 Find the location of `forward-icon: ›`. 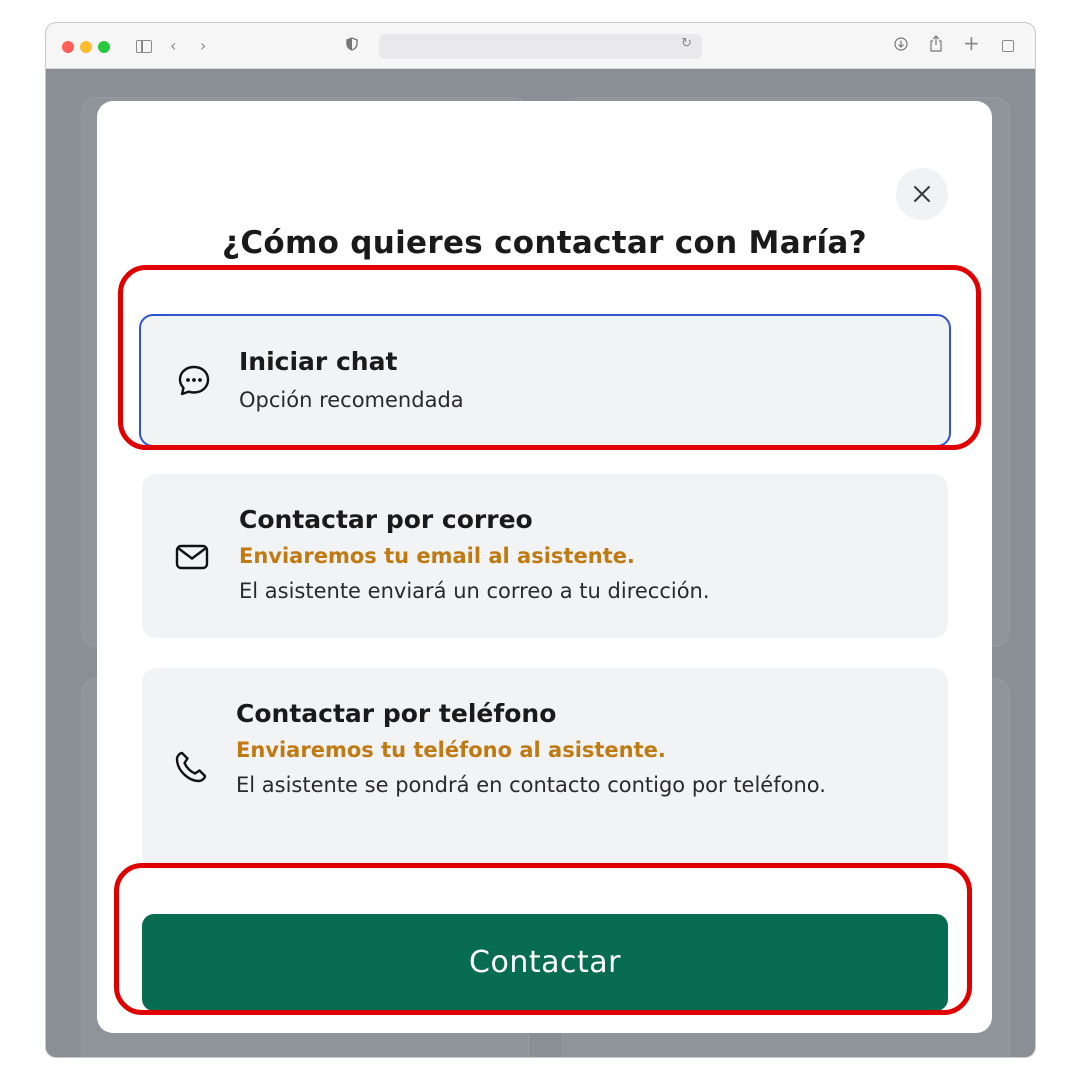

forward-icon: › is located at coordinates (203, 46).